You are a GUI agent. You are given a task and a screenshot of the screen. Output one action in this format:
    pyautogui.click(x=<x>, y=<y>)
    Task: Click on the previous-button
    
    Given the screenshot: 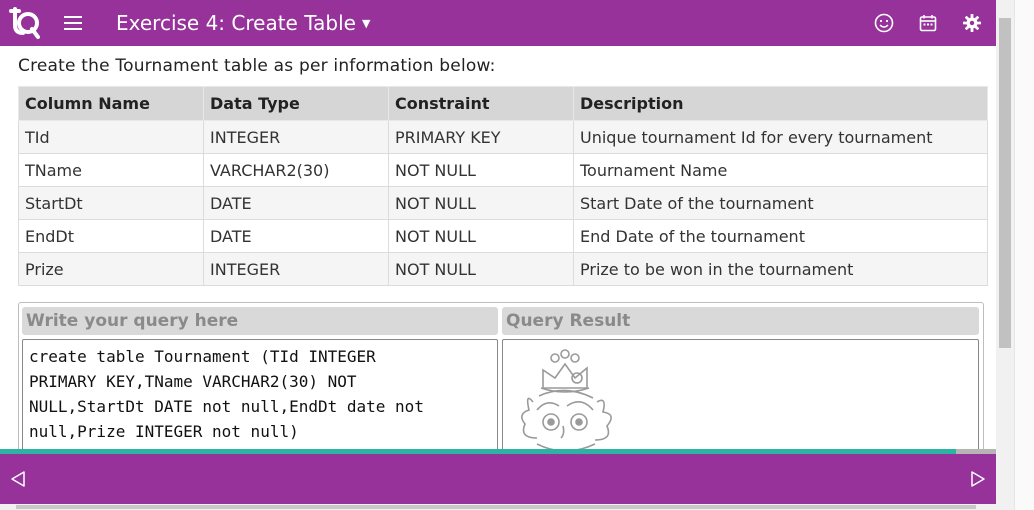 What is the action you would take?
    pyautogui.click(x=18, y=479)
    